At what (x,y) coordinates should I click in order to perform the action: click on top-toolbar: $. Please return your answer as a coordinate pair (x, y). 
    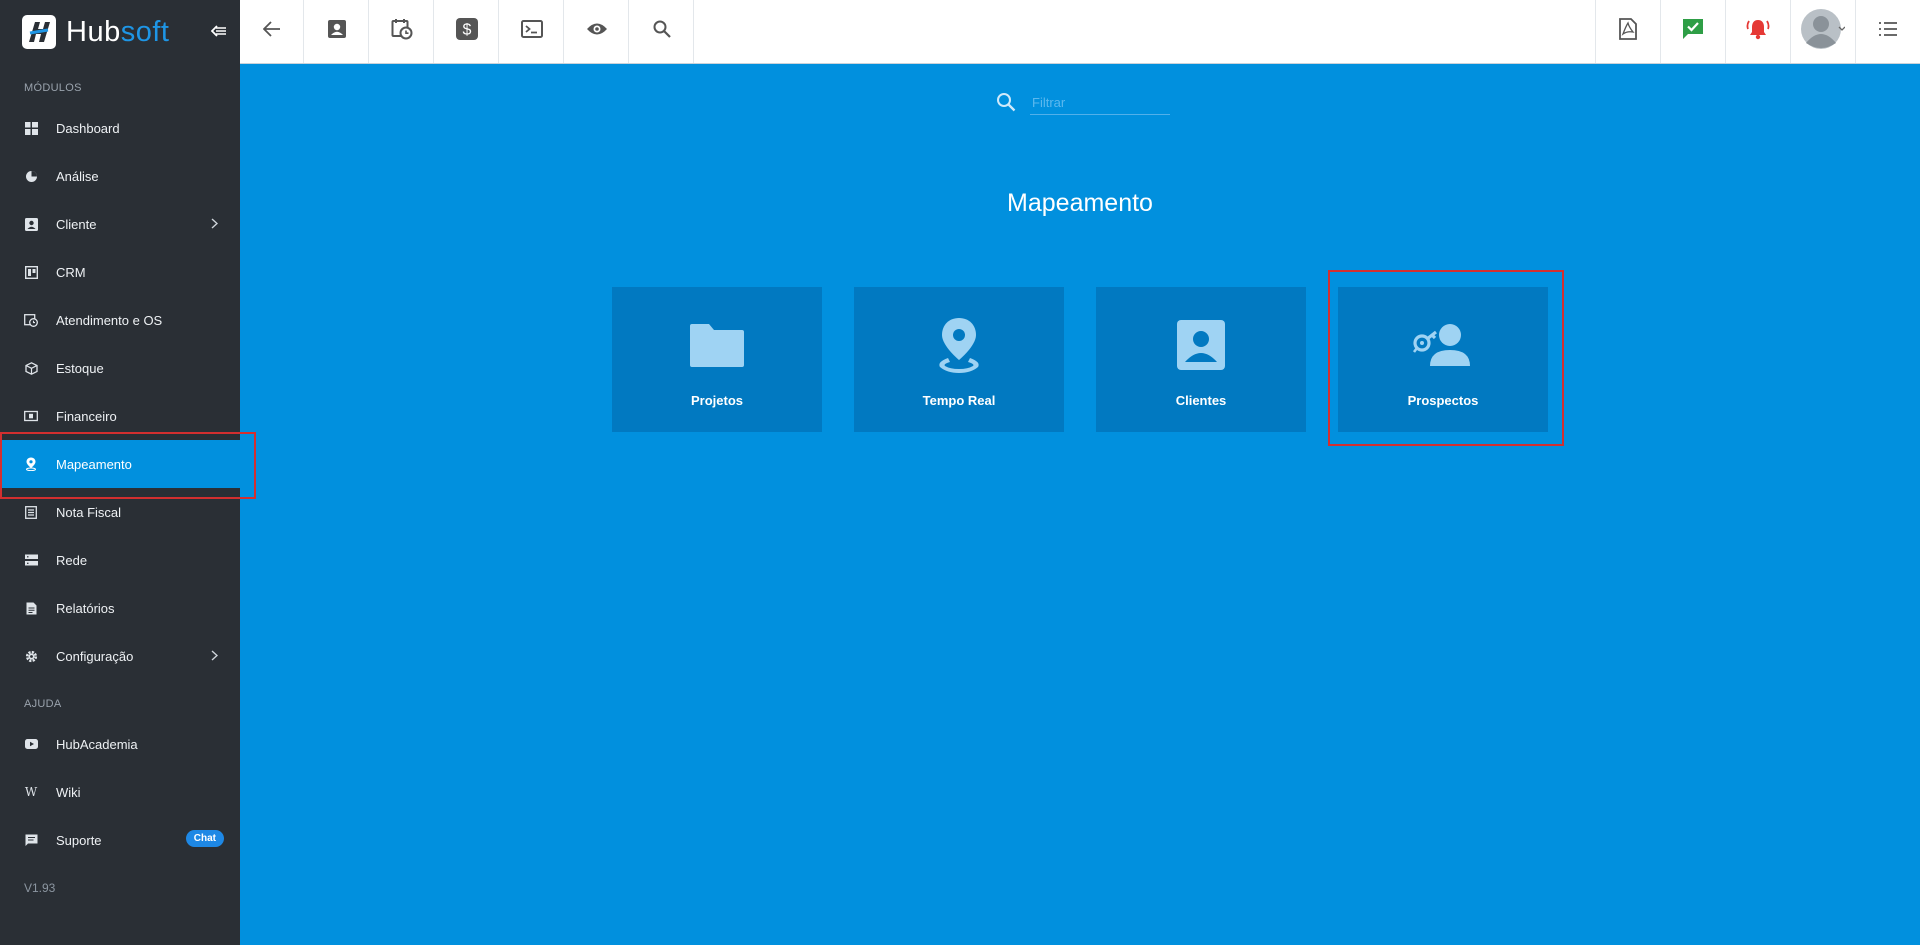
    Looking at the image, I should click on (1080, 32).